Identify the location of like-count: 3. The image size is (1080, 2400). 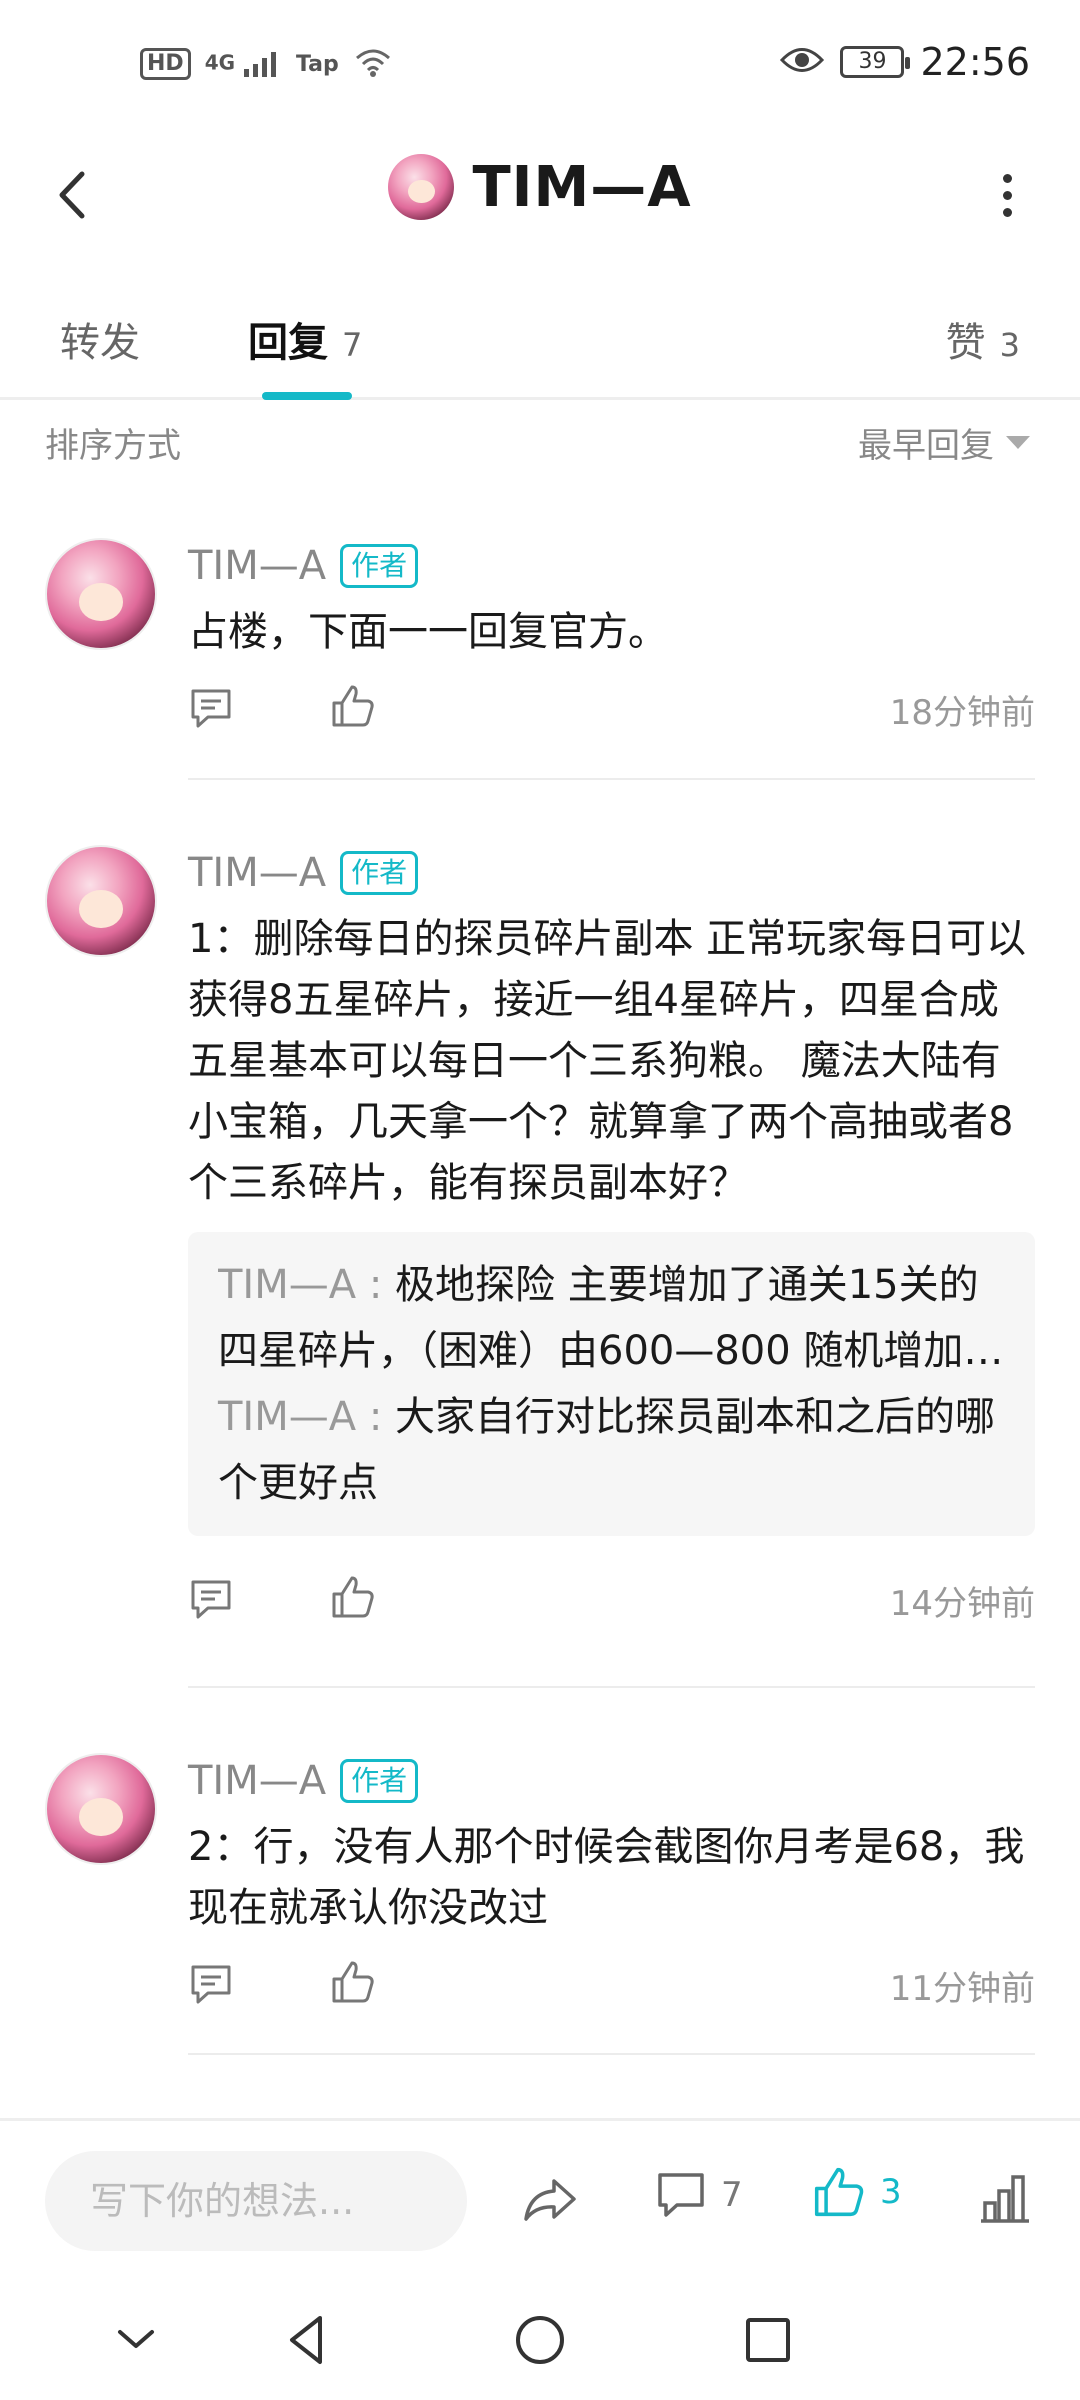
(891, 2192).